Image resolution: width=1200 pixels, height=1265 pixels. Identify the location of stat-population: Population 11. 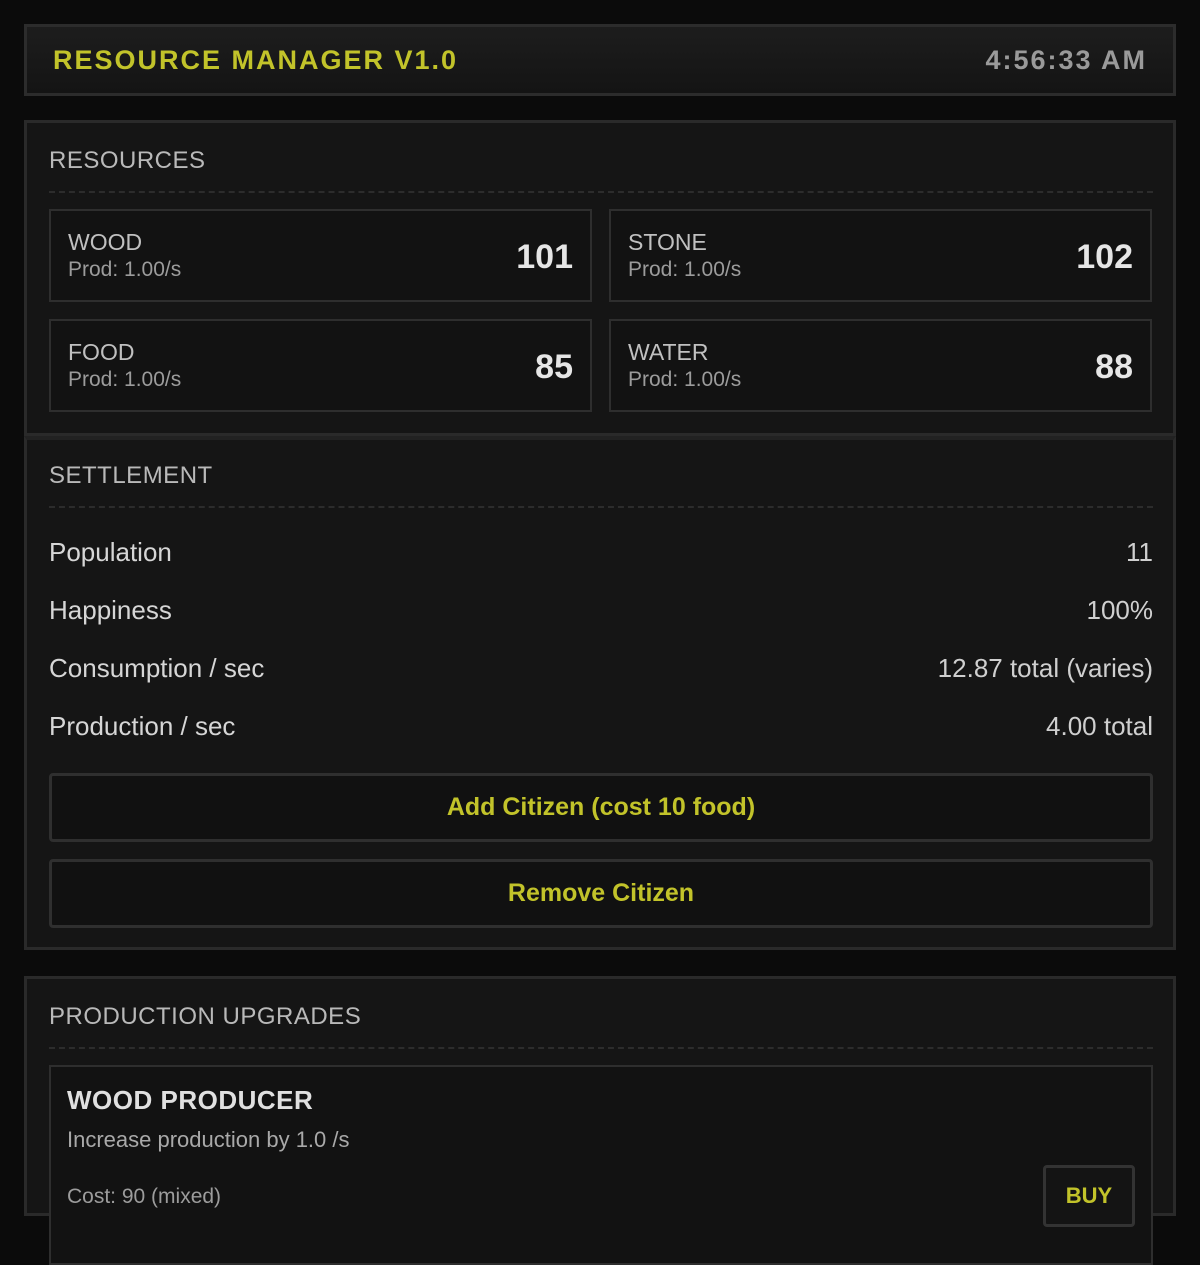
(601, 552).